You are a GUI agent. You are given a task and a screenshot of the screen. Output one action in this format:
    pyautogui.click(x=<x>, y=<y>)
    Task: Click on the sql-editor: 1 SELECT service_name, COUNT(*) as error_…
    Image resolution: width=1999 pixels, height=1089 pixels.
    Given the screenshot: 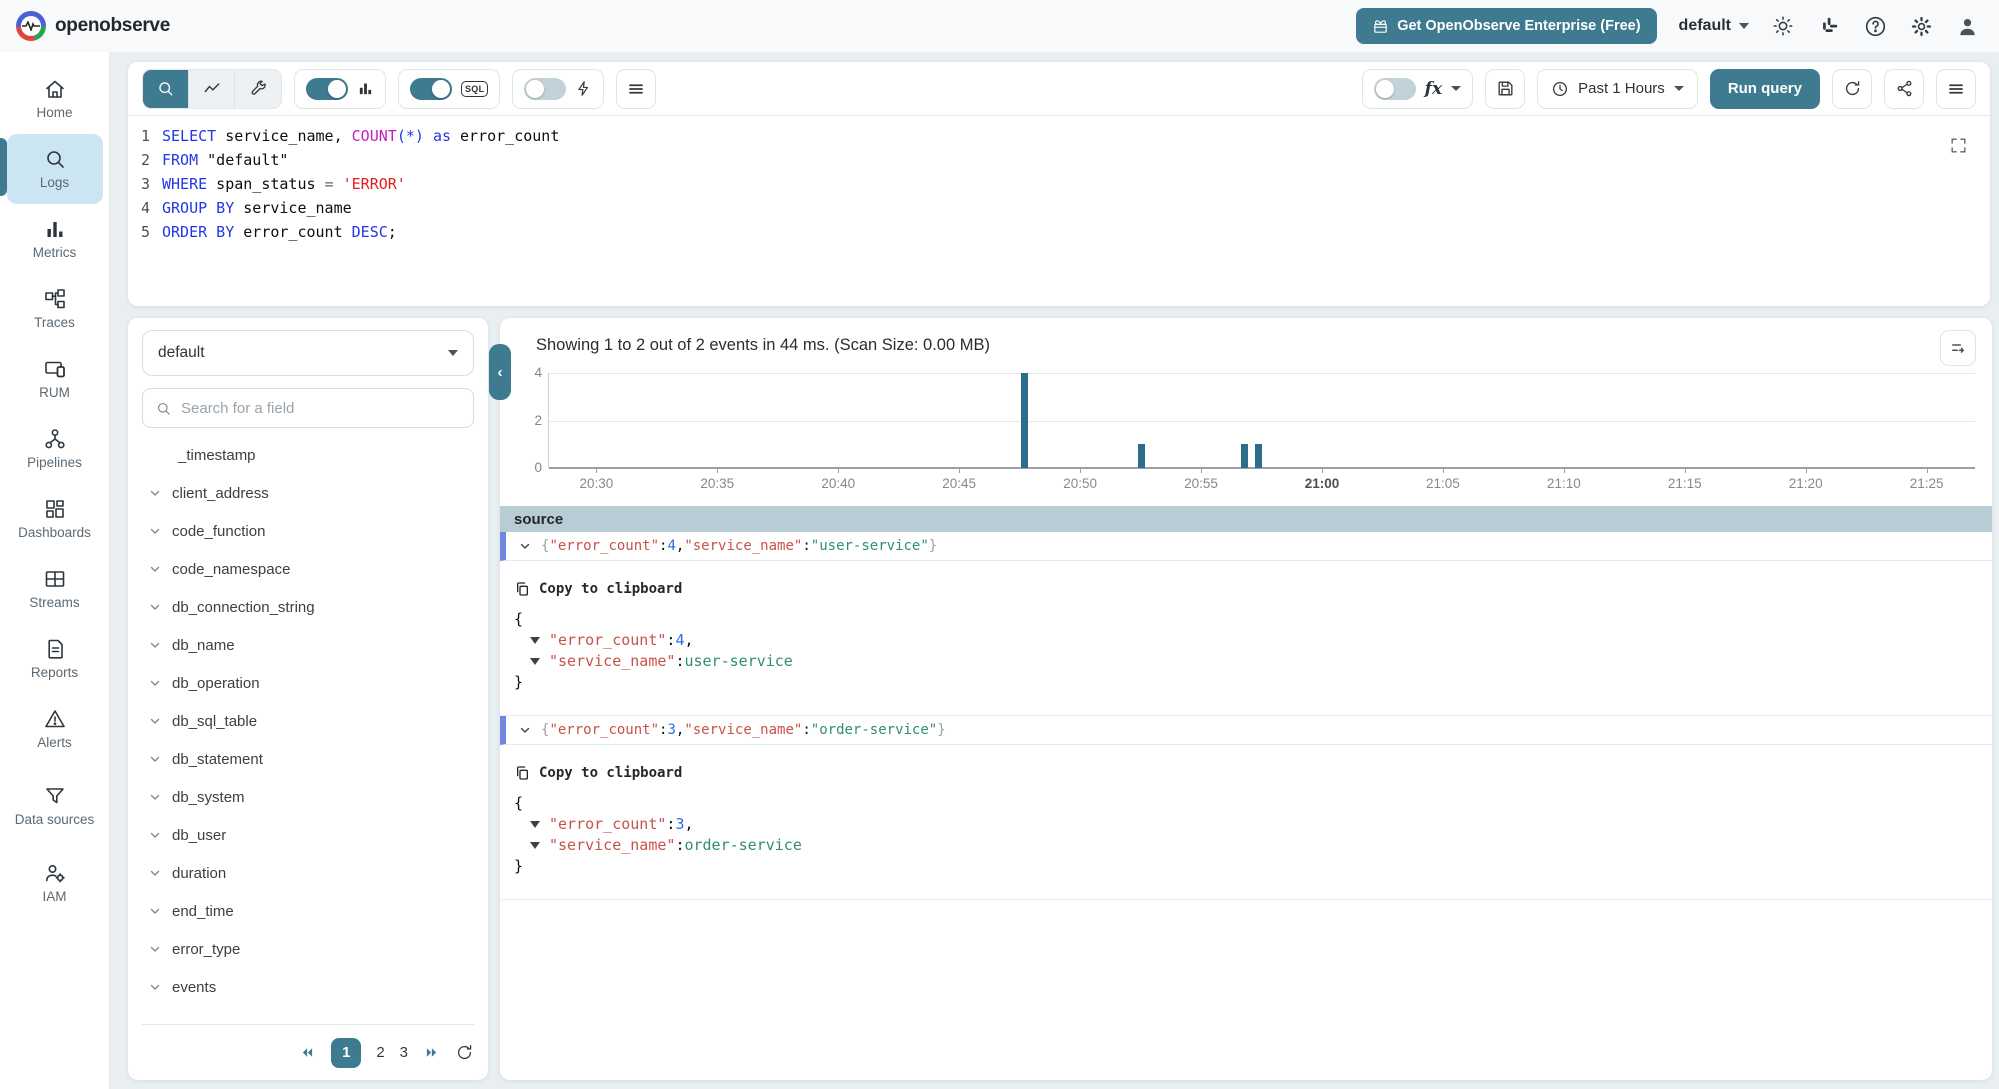 What is the action you would take?
    pyautogui.click(x=1059, y=180)
    